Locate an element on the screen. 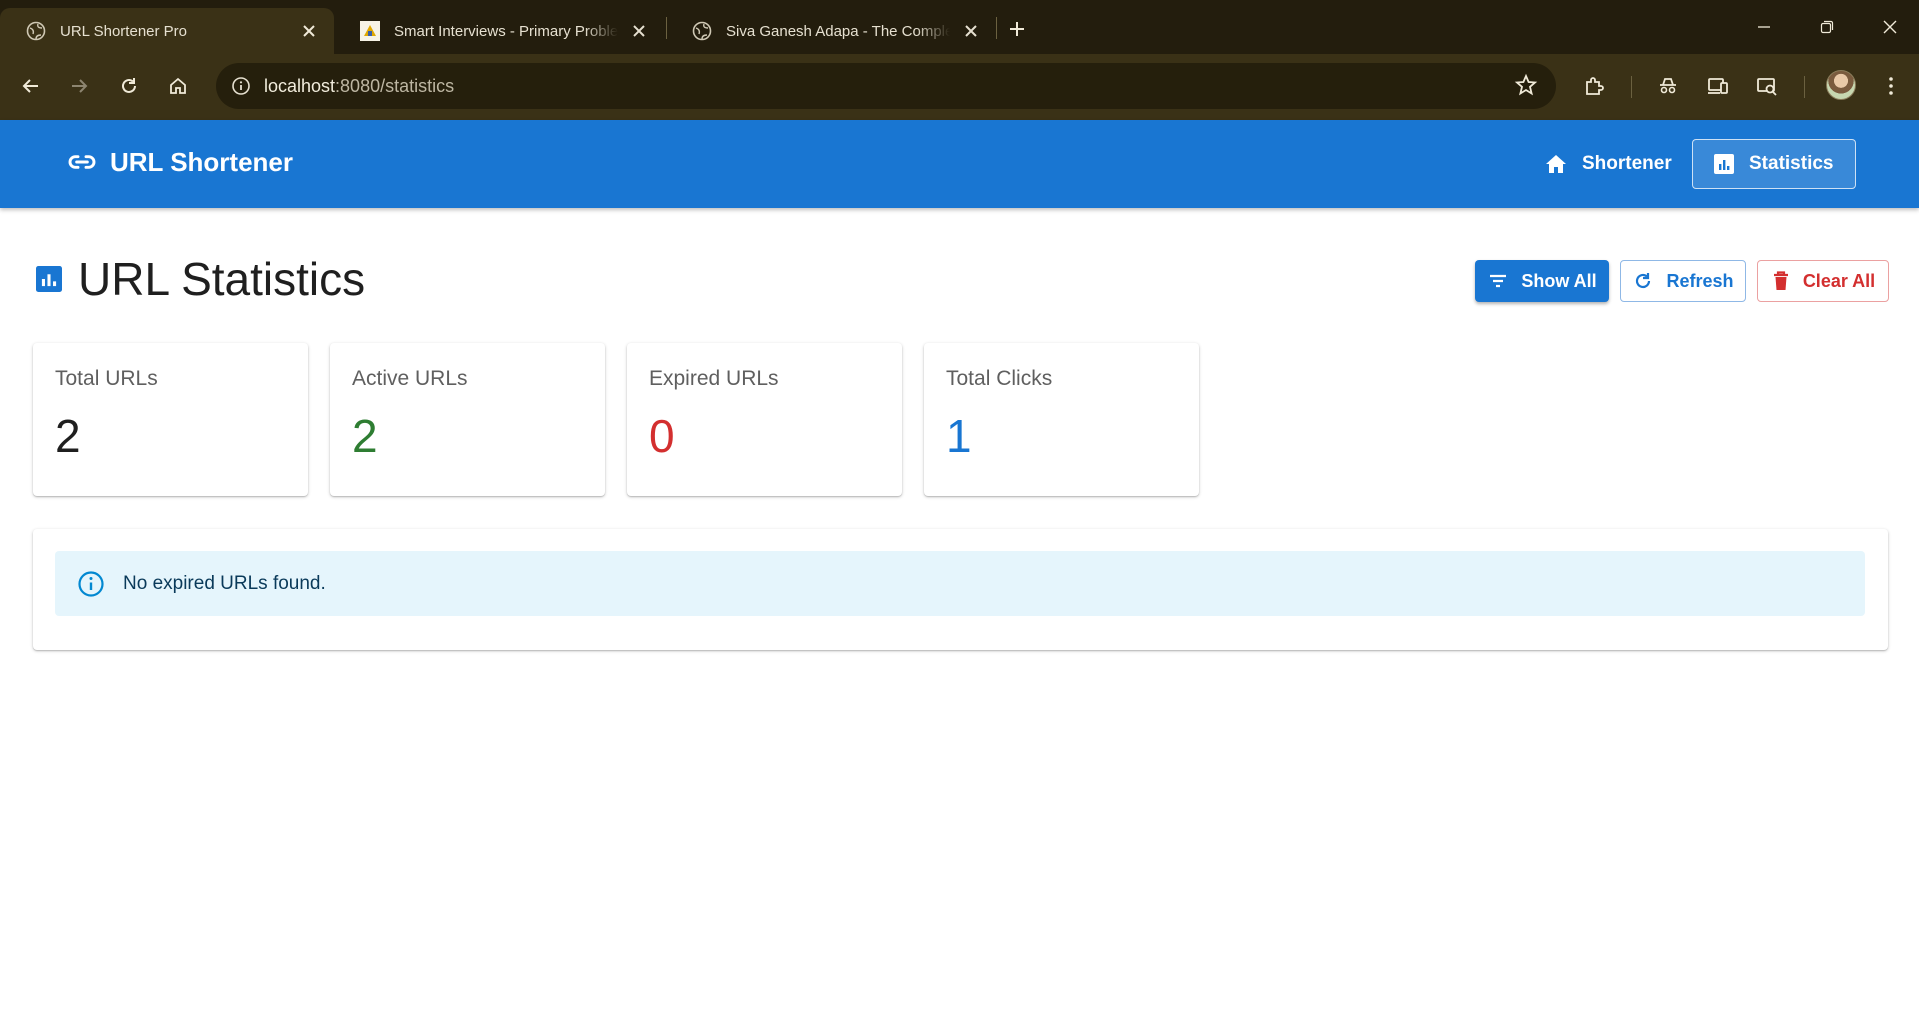  arrow-left-icon is located at coordinates (30, 86).